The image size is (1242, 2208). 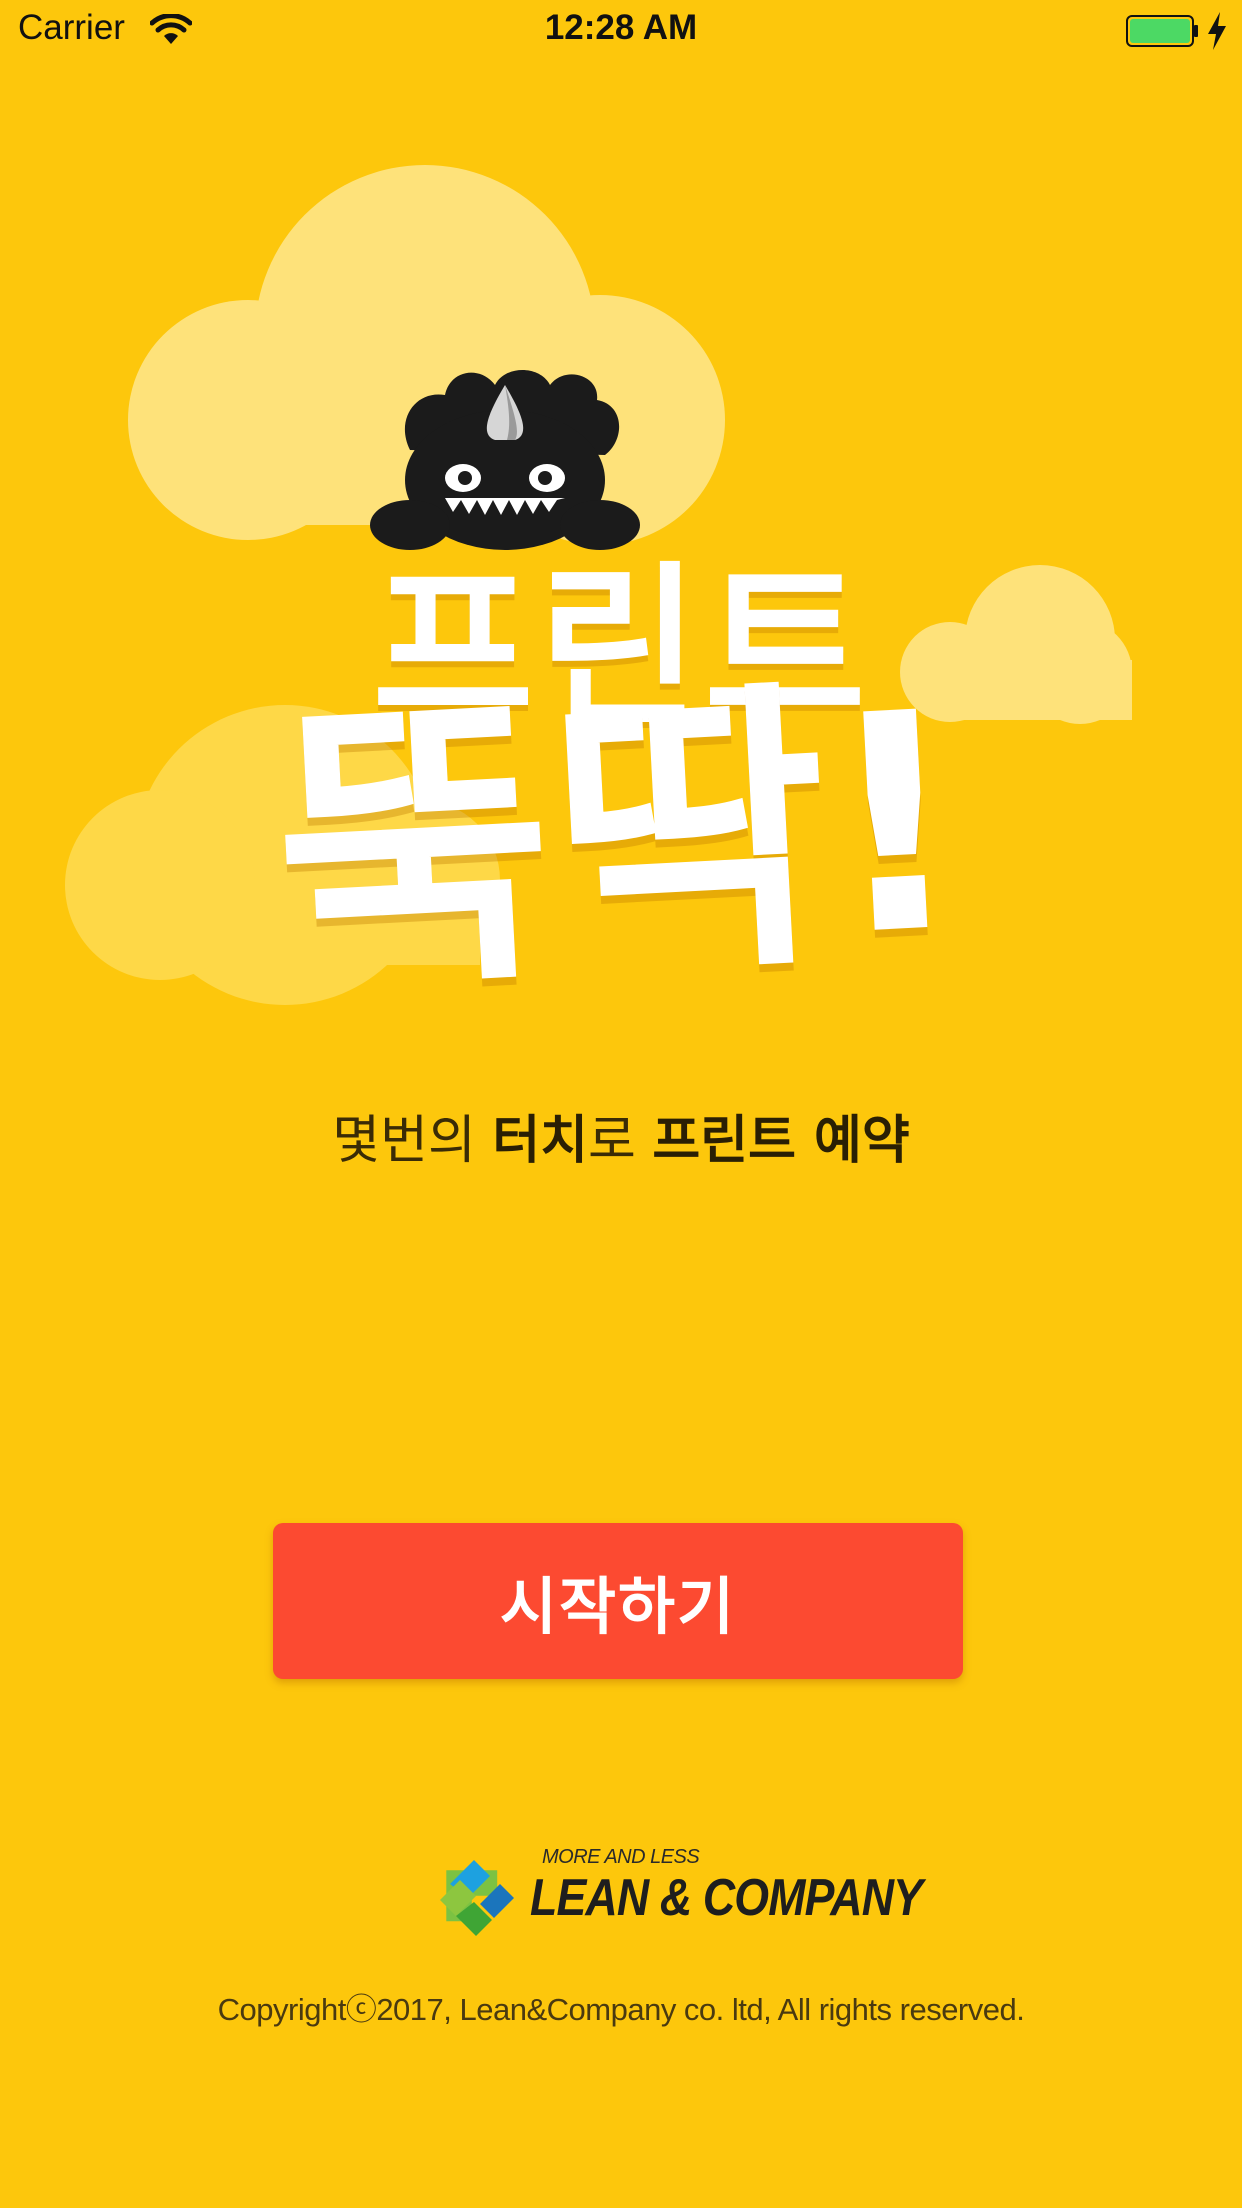 I want to click on tagline-part1: 몇번의, so click(x=412, y=1141).